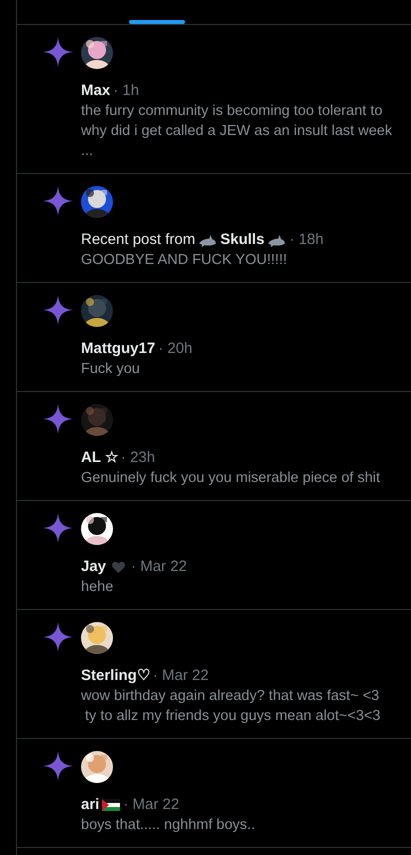  I want to click on post-text: the furry community is becoming too tolerant to, so click(232, 111).